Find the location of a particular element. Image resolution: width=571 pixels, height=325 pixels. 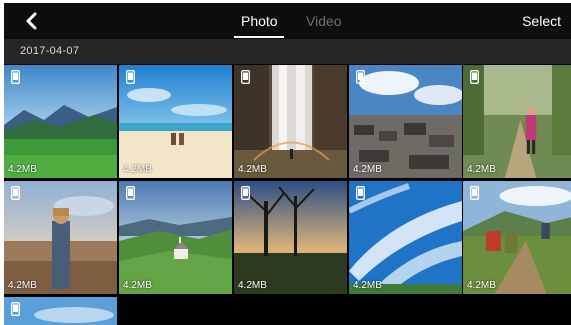

photo-thumbnail is located at coordinates (60, 311).